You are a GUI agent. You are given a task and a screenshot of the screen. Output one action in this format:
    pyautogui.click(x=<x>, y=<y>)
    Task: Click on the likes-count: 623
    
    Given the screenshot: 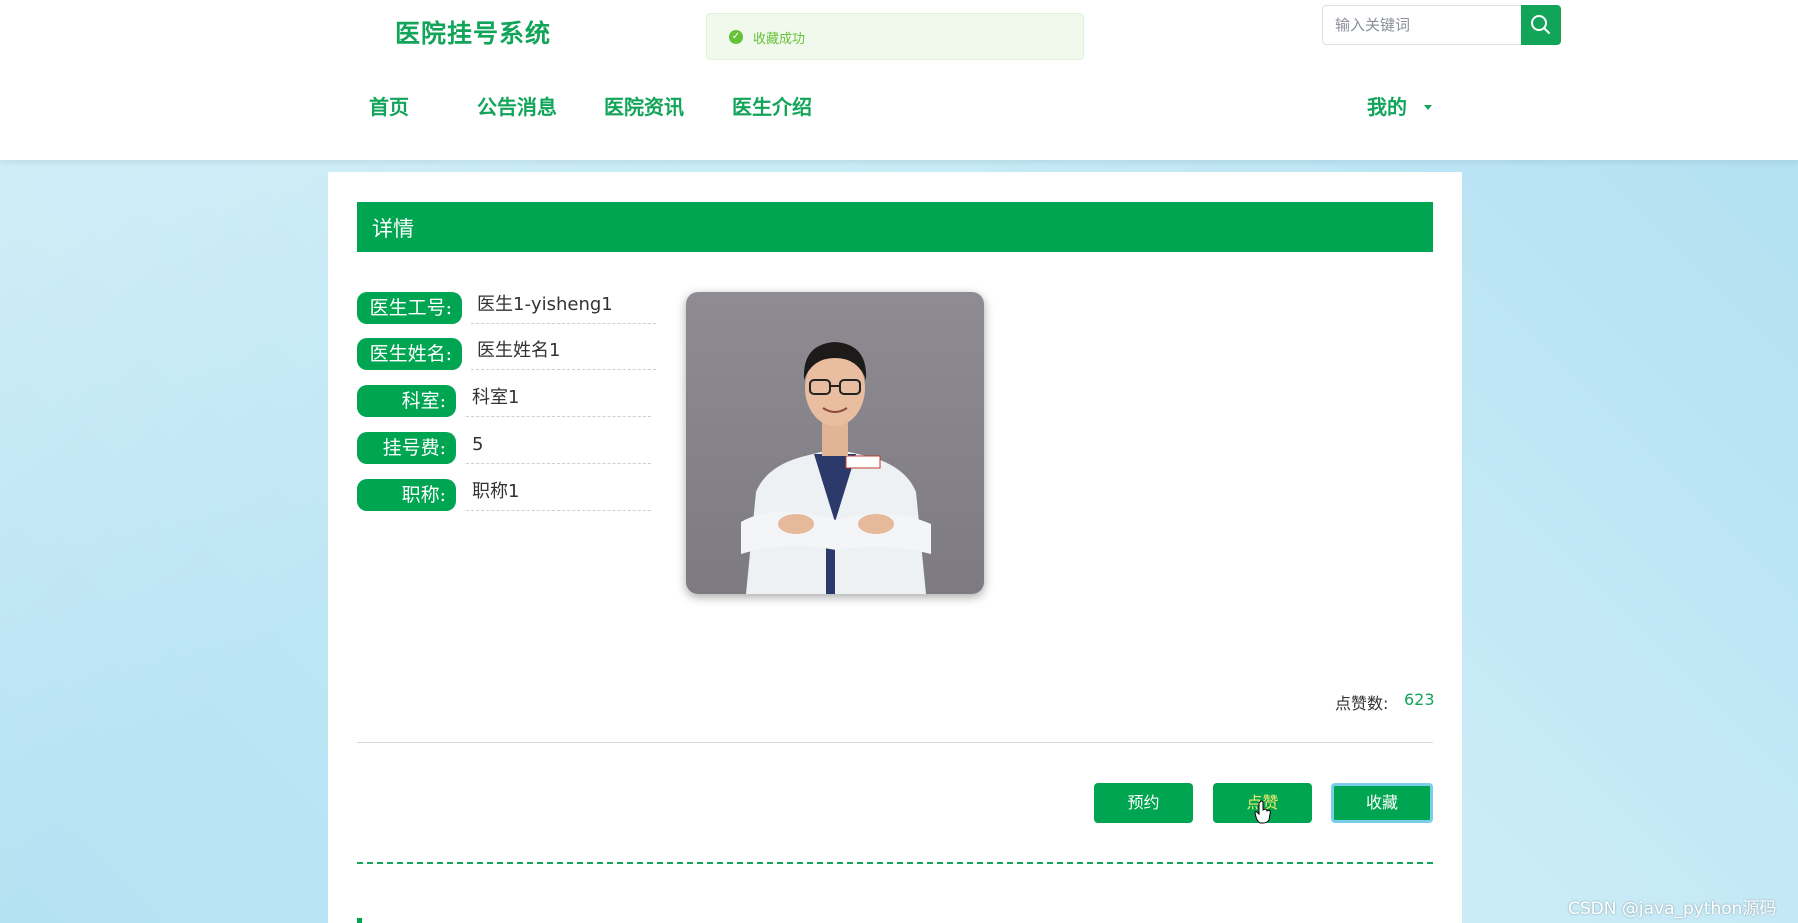 What is the action you would take?
    pyautogui.click(x=1419, y=699)
    